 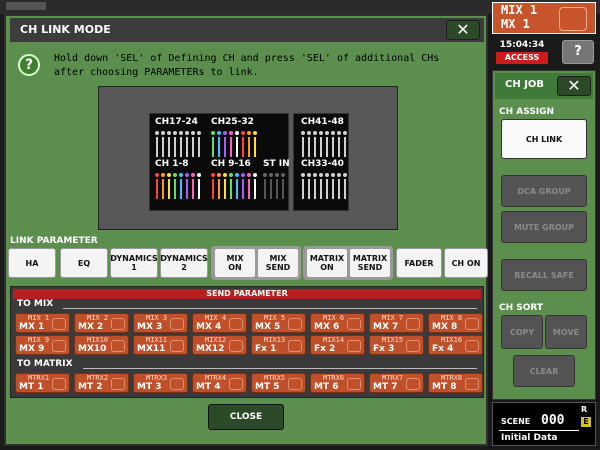 I want to click on matrix-send-button: MTRX7 MT 7, so click(x=396, y=383).